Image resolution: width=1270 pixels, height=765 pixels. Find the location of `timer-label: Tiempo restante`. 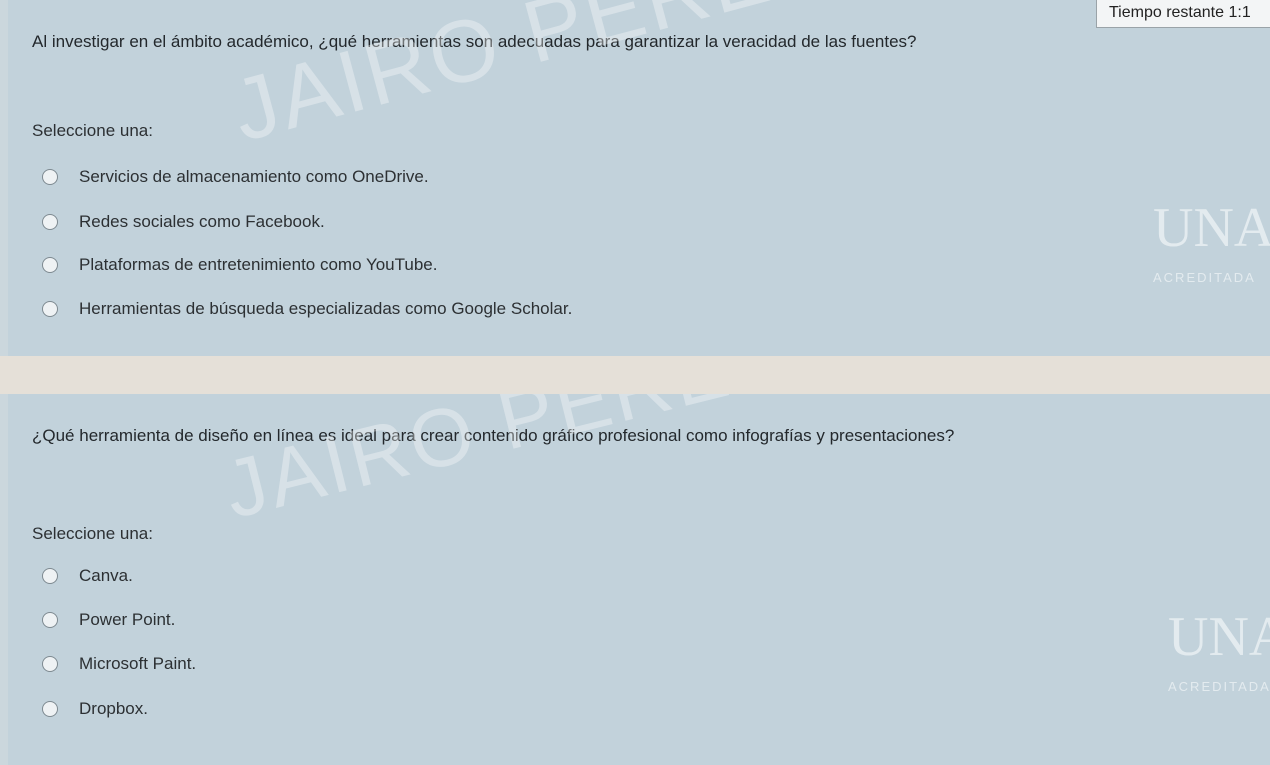

timer-label: Tiempo restante is located at coordinates (1167, 12).